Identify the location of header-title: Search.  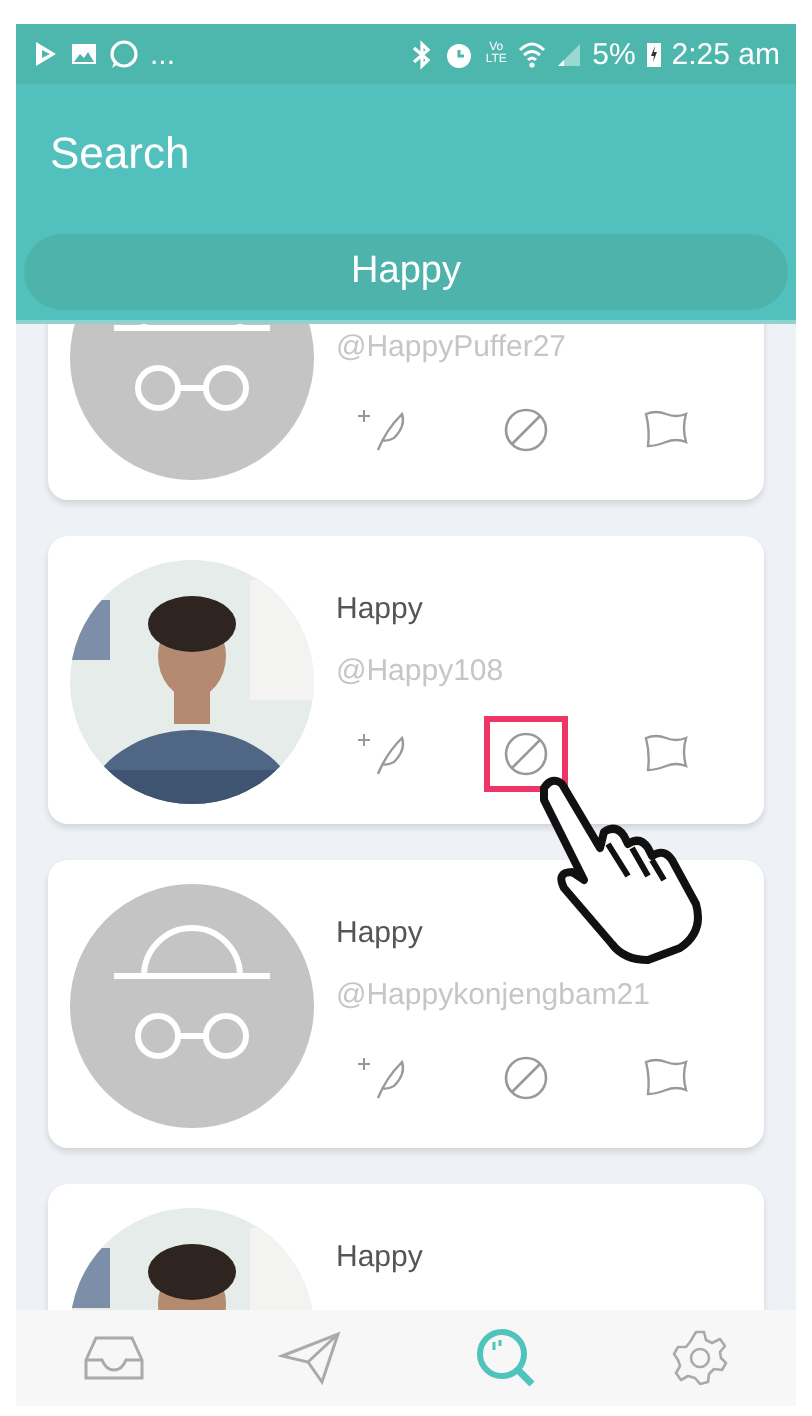
(120, 154).